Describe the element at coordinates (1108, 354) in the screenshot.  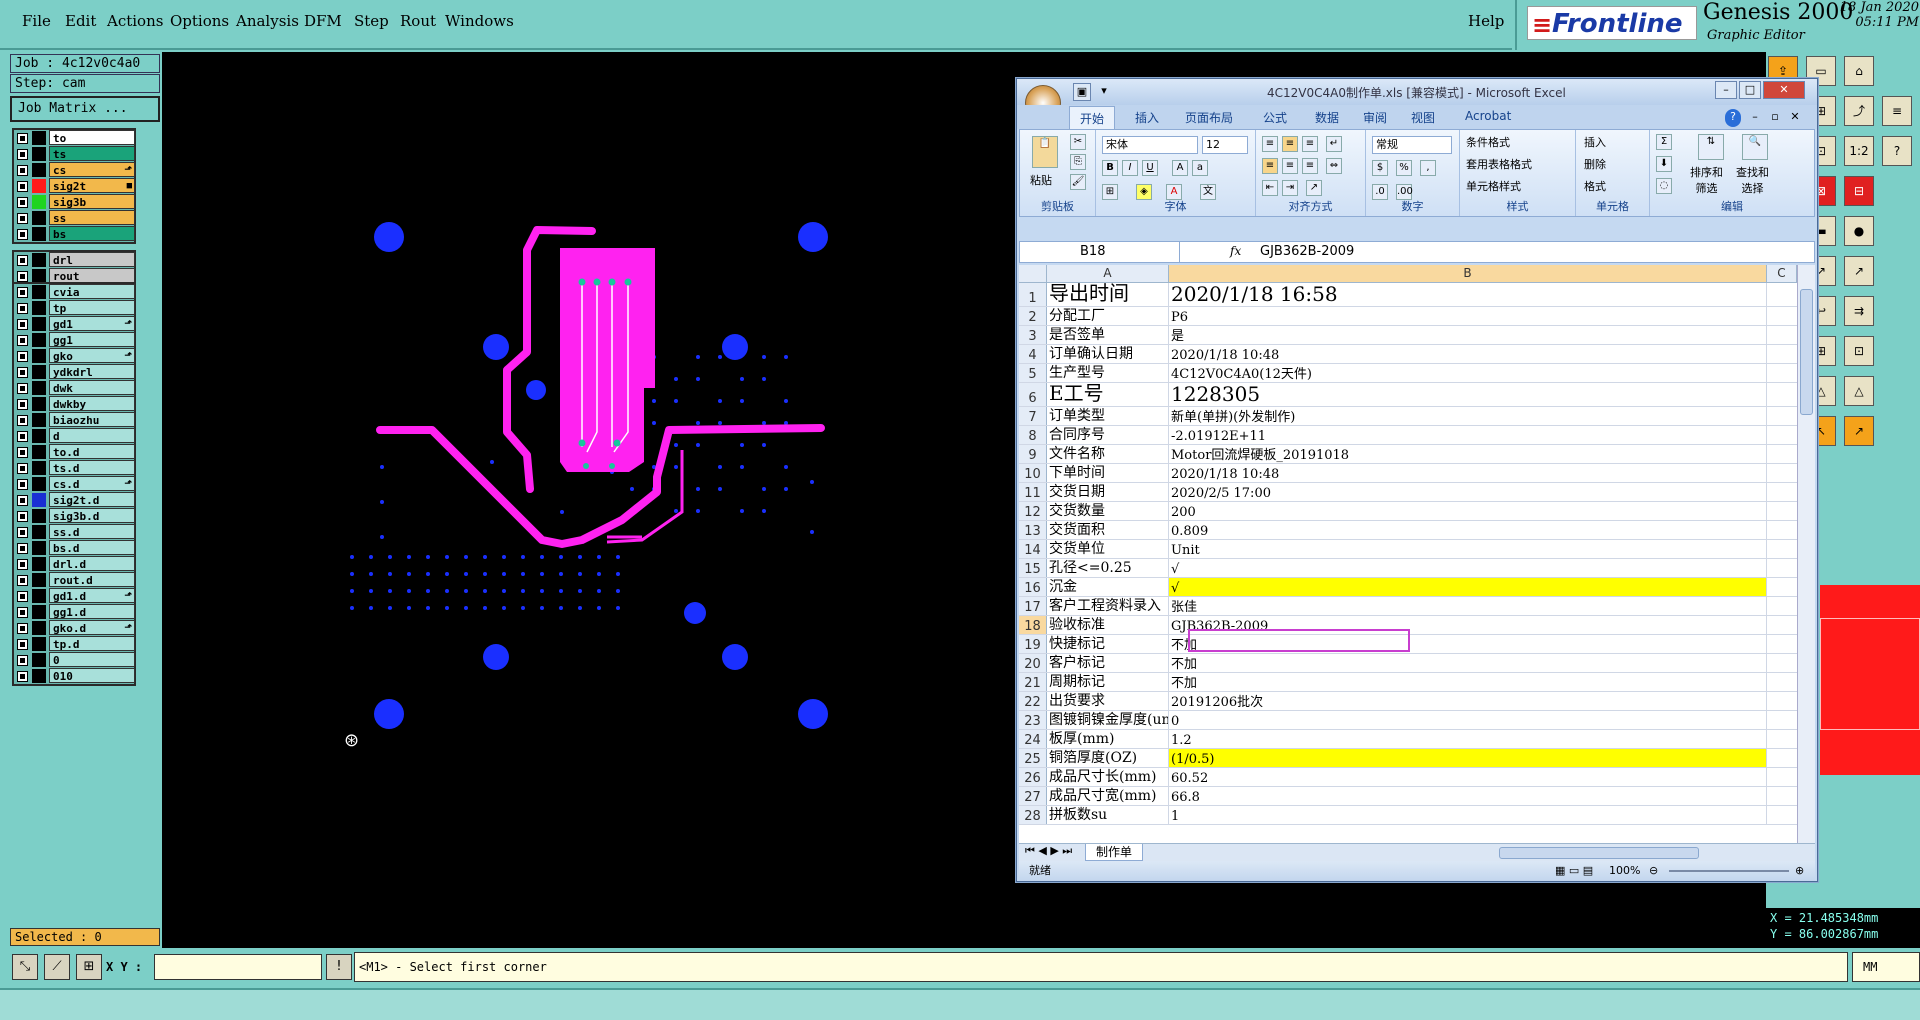
I see `cell-a: 订单确认日期` at that location.